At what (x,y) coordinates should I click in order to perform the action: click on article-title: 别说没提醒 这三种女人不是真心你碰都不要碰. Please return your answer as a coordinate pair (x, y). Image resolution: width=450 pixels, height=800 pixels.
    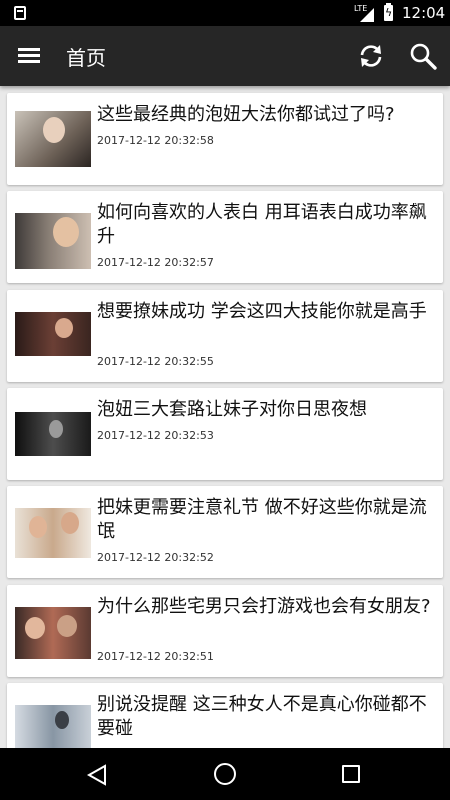
    Looking at the image, I should click on (262, 716).